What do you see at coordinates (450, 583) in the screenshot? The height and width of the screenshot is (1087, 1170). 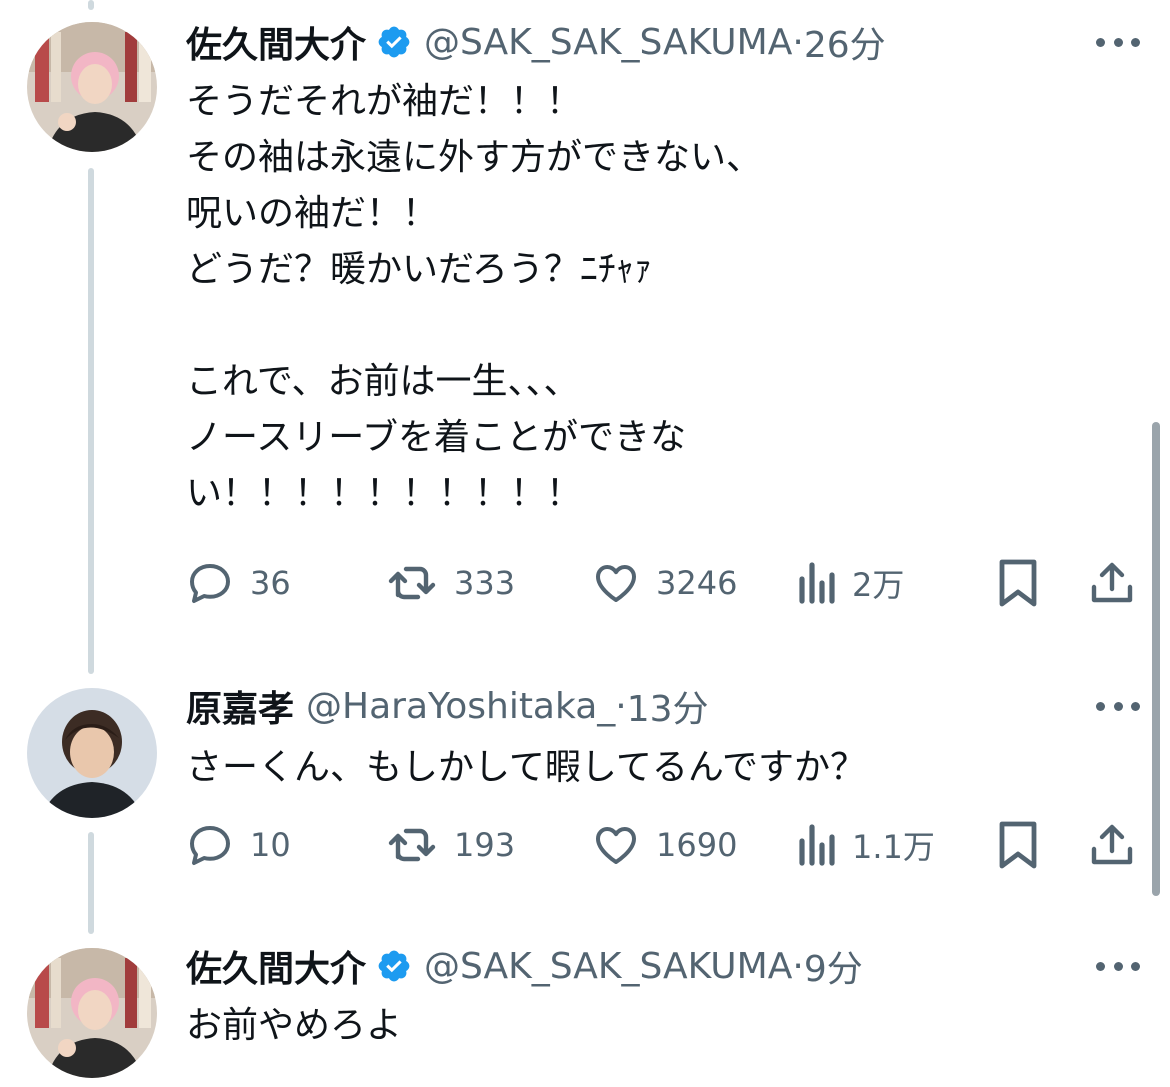 I see `retweet-button: 333` at bounding box center [450, 583].